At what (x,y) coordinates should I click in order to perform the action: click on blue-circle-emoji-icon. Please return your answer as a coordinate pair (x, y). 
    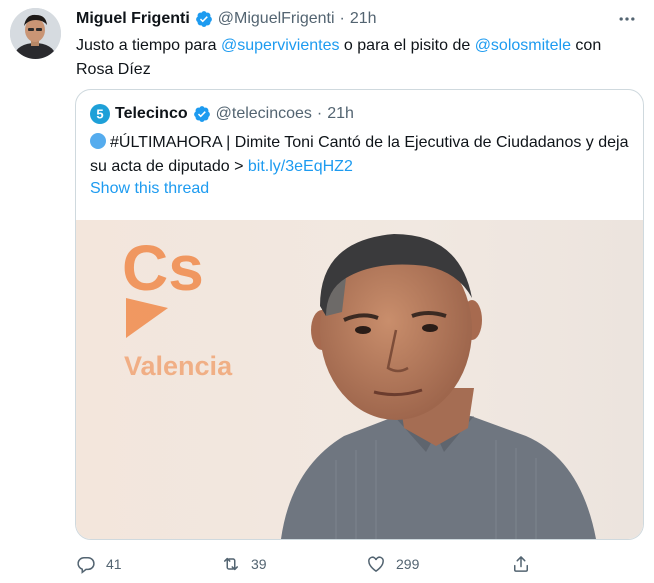
    Looking at the image, I should click on (98, 141).